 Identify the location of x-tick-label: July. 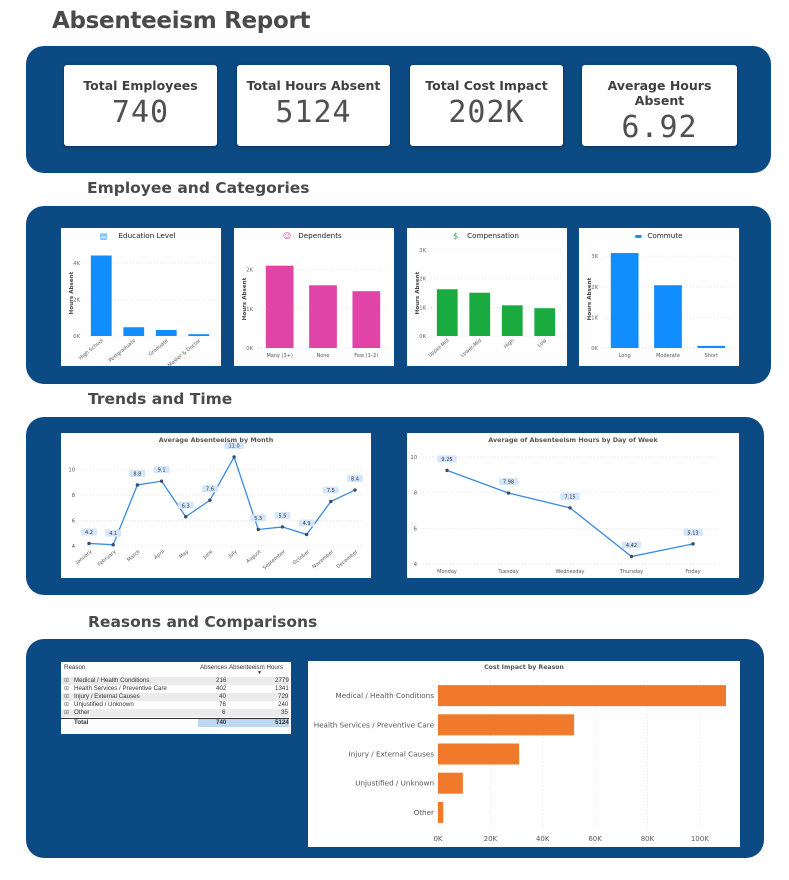
(233, 554).